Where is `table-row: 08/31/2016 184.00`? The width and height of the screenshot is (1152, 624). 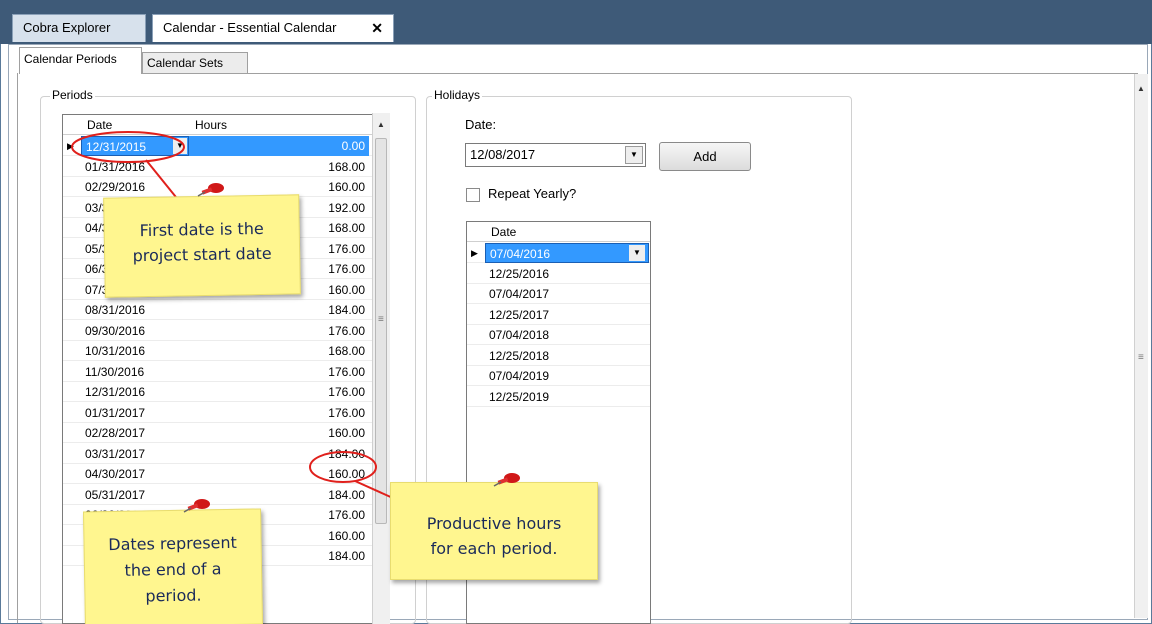
table-row: 08/31/2016 184.00 is located at coordinates (218, 310).